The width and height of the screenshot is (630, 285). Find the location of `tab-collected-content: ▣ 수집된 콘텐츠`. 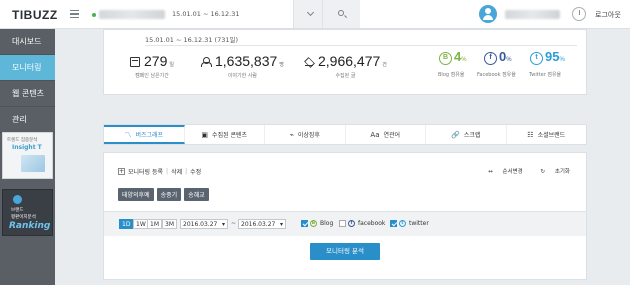

tab-collected-content: ▣ 수집된 콘텐츠 is located at coordinates (225, 134).